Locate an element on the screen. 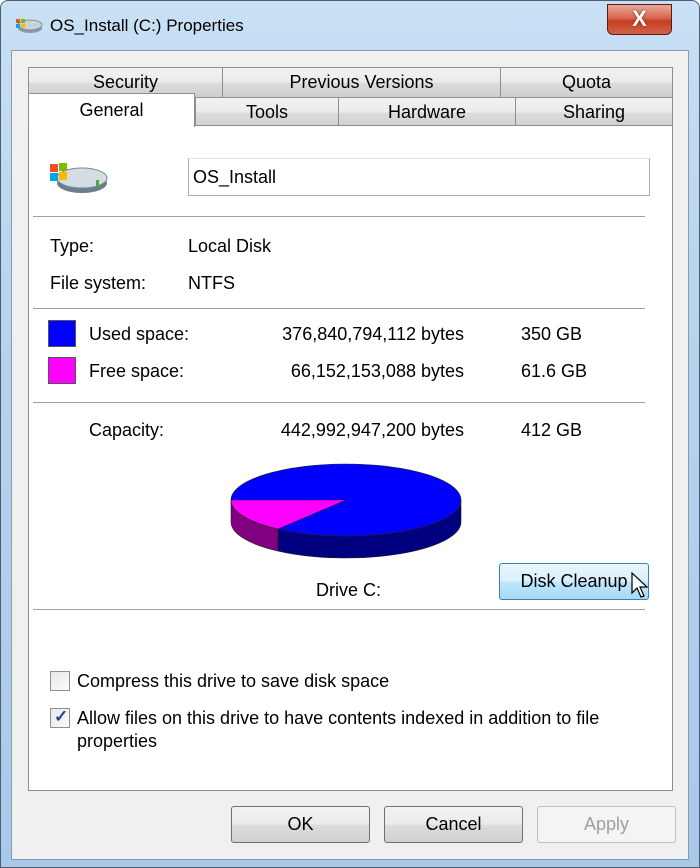 Image resolution: width=700 pixels, height=868 pixels. apply-button: Apply is located at coordinates (606, 824).